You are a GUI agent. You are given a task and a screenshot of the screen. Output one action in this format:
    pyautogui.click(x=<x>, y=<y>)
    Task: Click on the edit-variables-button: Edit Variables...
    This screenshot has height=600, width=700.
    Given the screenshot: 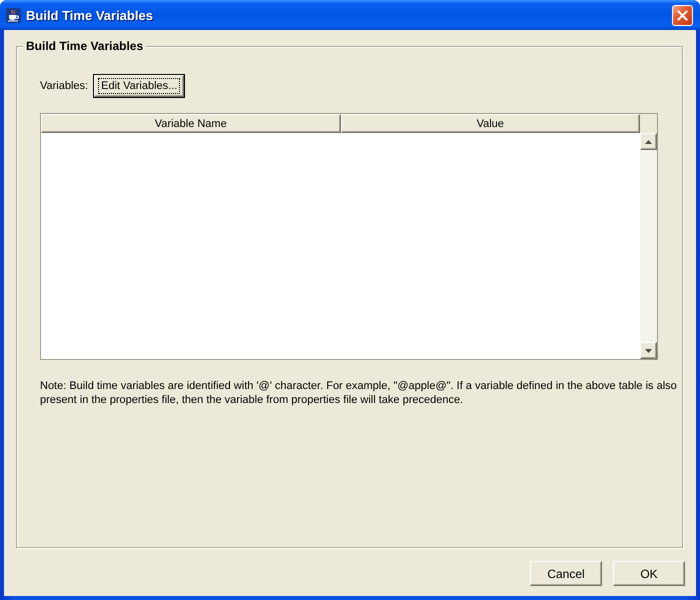 What is the action you would take?
    pyautogui.click(x=139, y=86)
    